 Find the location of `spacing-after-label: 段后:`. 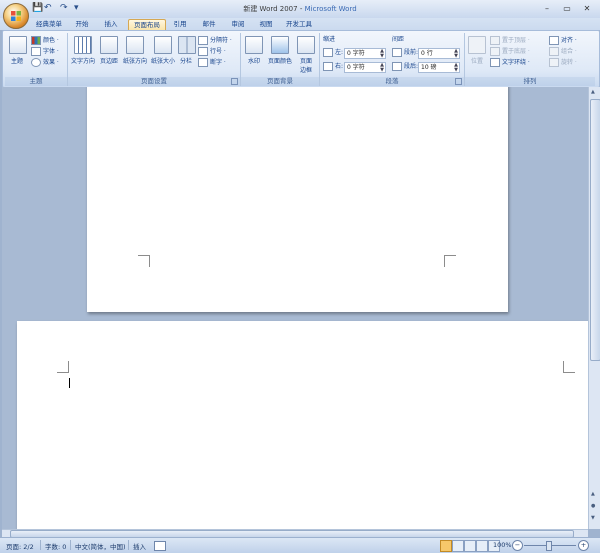

spacing-after-label: 段后: is located at coordinates (405, 66).